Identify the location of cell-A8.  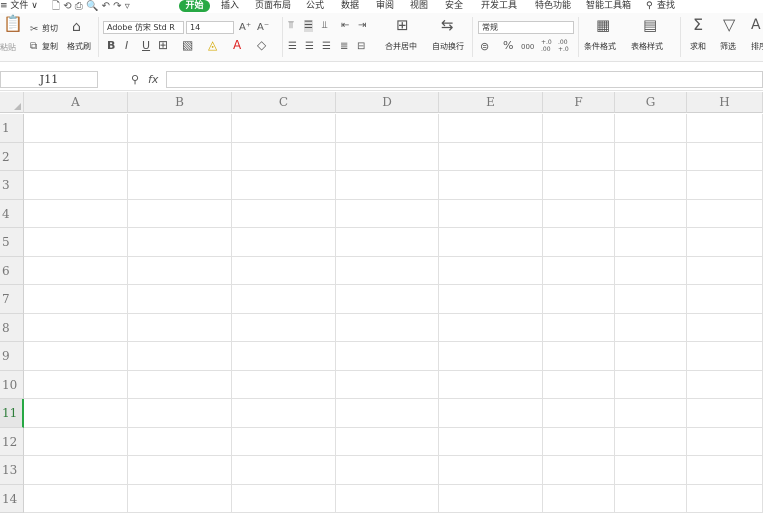
(76, 327).